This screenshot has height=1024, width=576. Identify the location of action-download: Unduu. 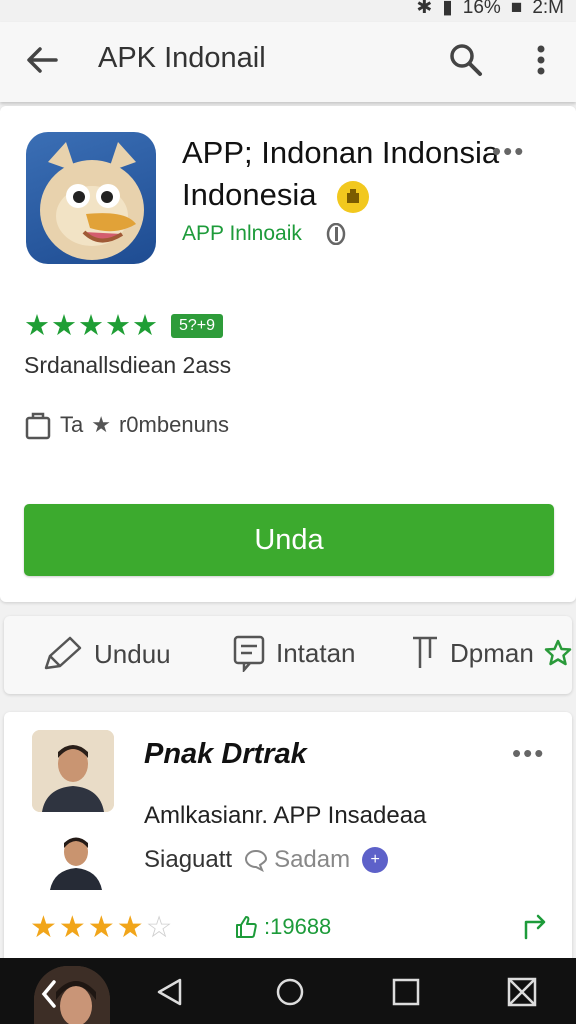
(105, 654).